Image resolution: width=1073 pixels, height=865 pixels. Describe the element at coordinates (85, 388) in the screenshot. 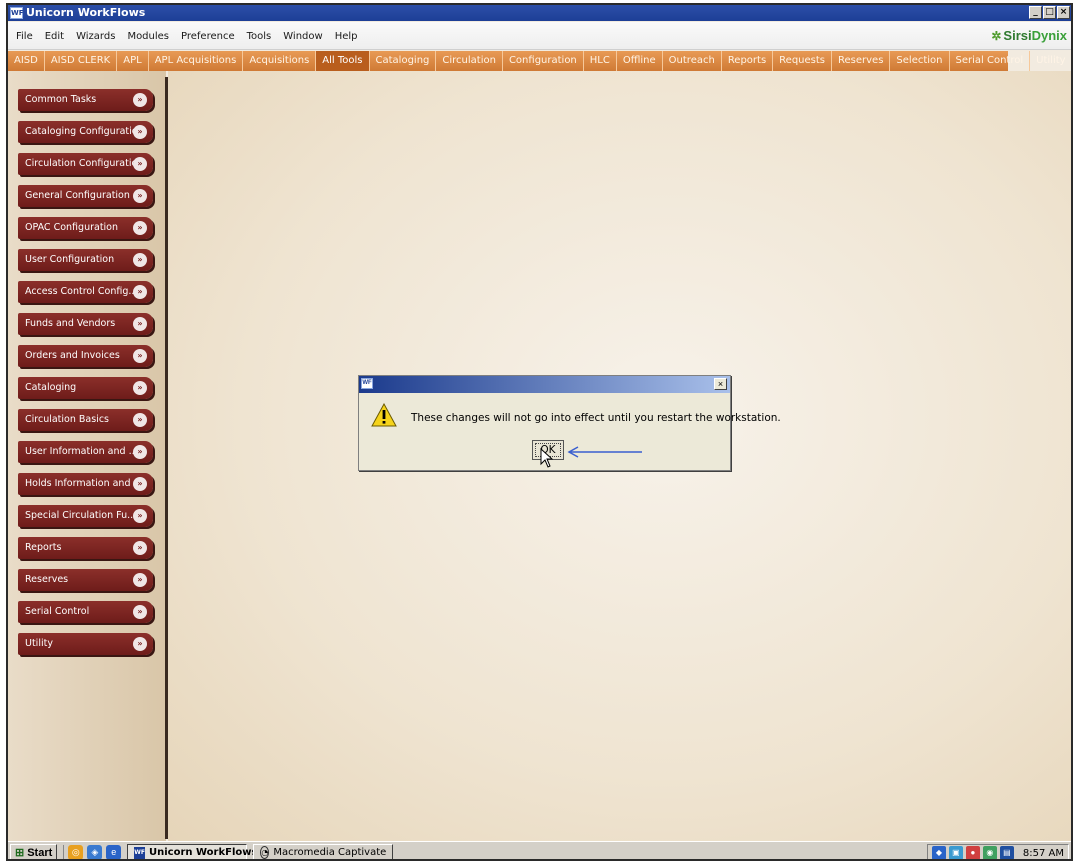

I see `sidebar-item-cataloging: Cataloging »` at that location.